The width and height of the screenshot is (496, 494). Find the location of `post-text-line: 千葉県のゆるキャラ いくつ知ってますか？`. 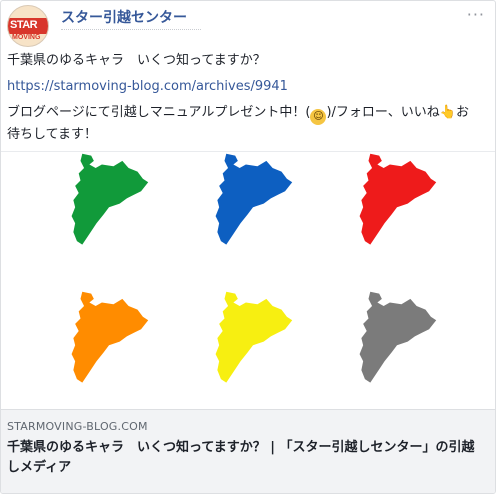

post-text-line: 千葉県のゆるキャラ いくつ知ってますか？ is located at coordinates (136, 60).